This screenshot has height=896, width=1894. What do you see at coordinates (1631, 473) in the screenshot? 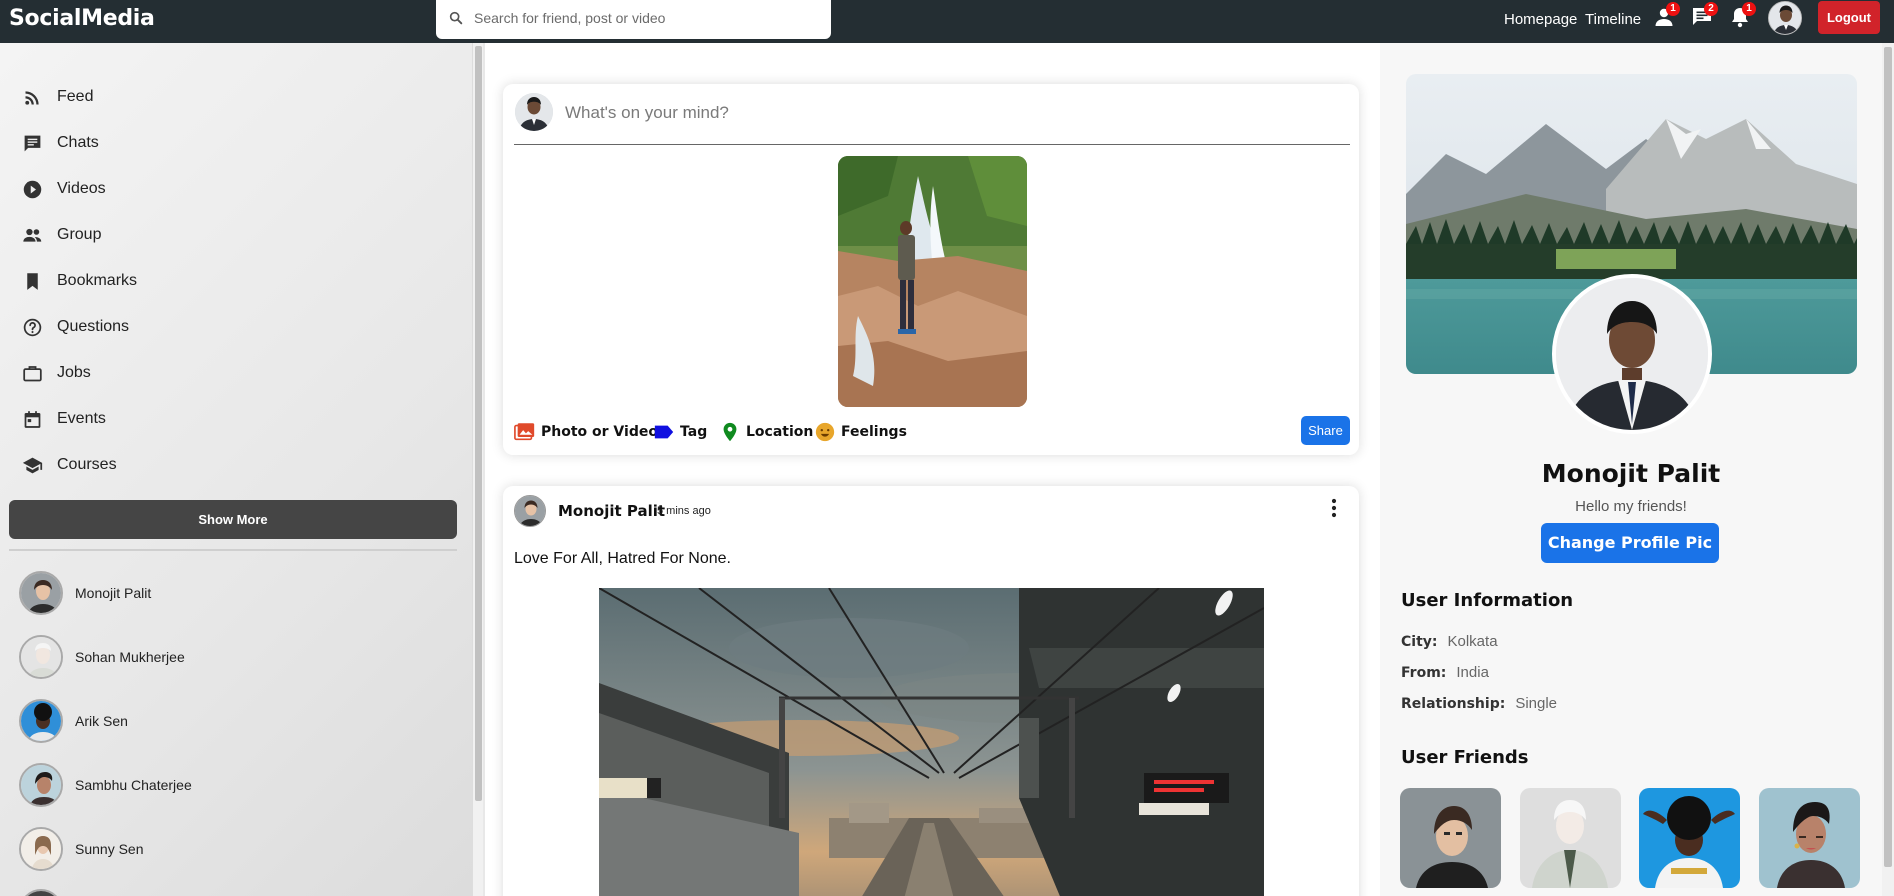
I see `profile-name: Monojit Palit` at bounding box center [1631, 473].